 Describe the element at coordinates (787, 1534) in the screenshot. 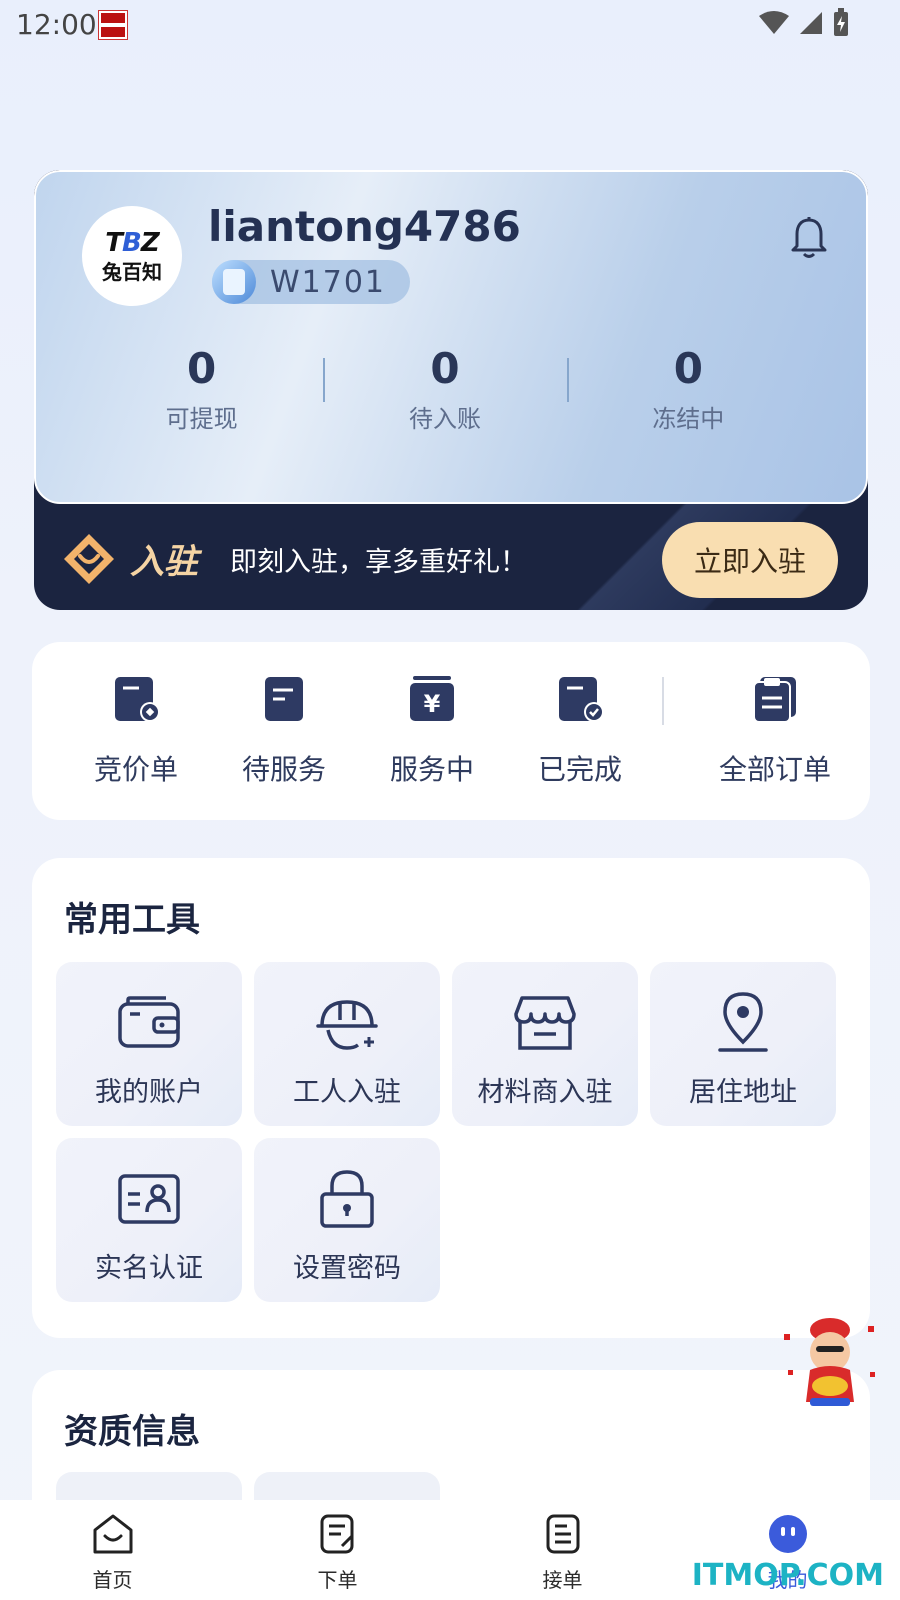

I see `profile-face-icon` at that location.